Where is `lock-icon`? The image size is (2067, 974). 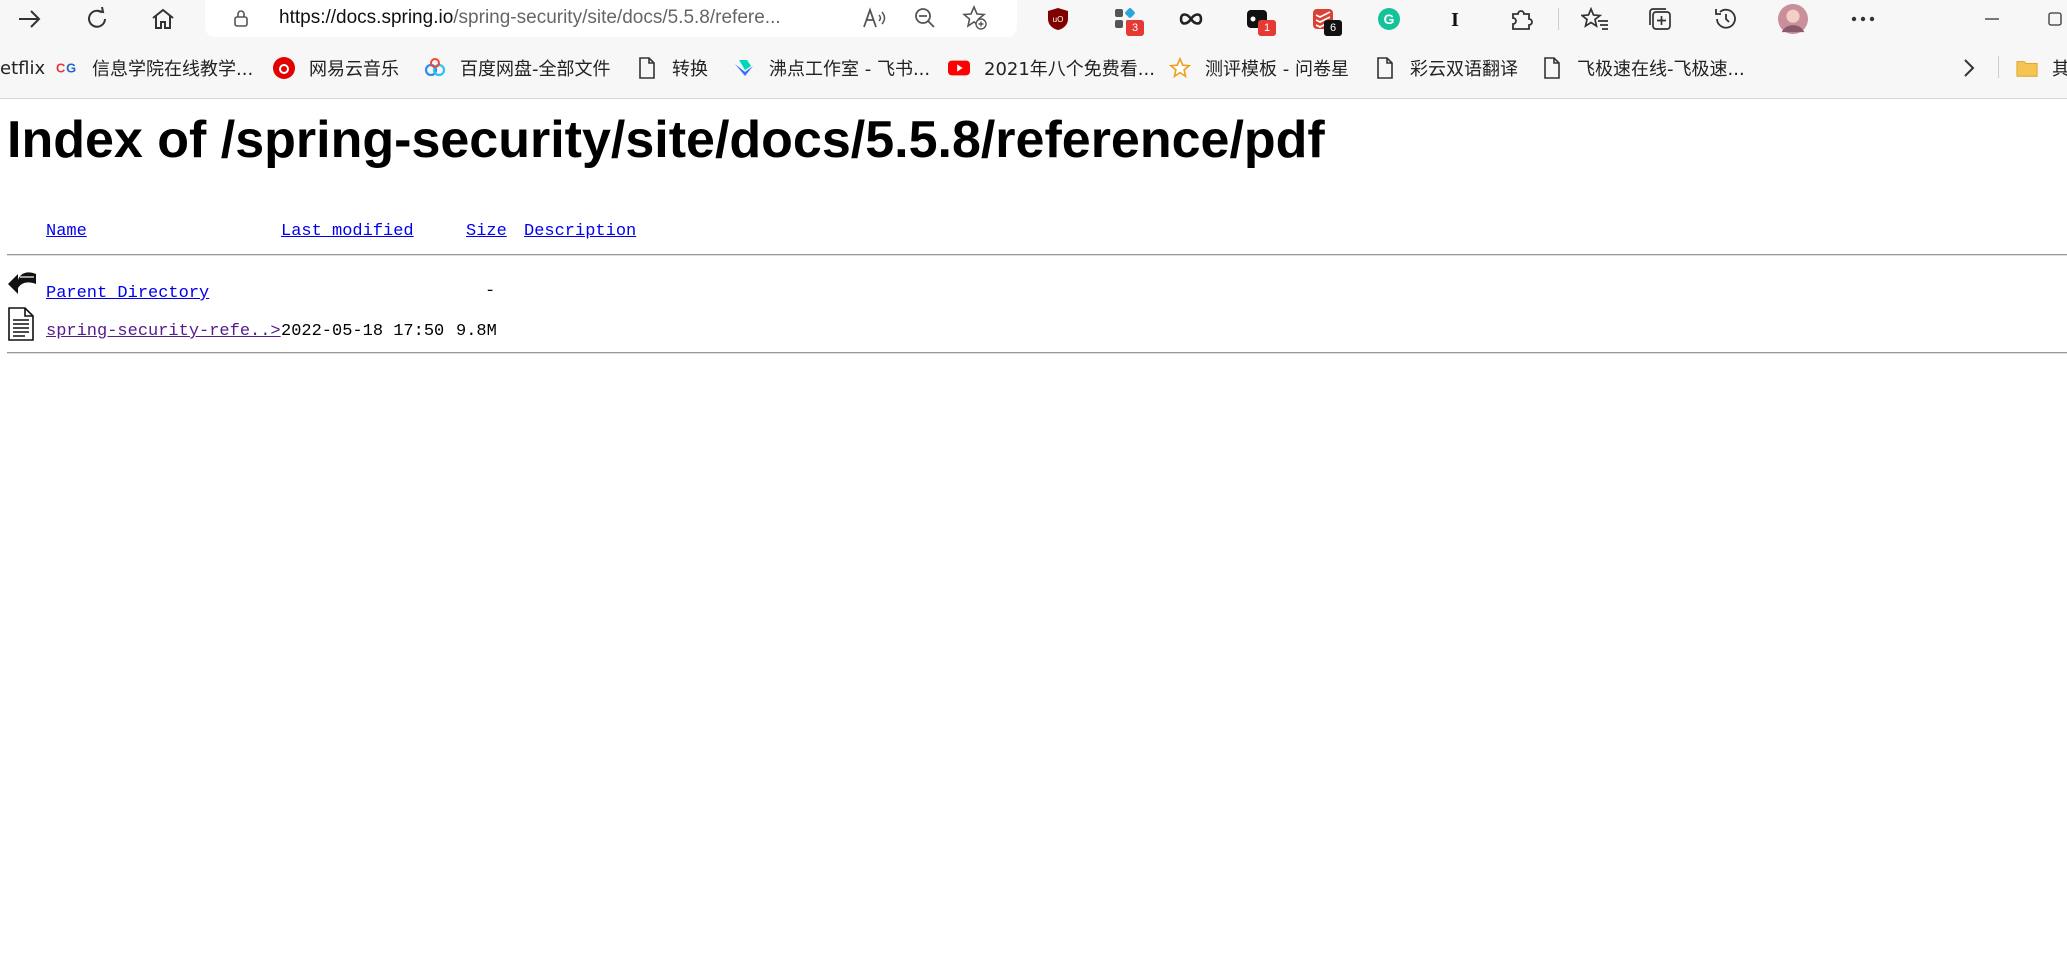 lock-icon is located at coordinates (241, 18).